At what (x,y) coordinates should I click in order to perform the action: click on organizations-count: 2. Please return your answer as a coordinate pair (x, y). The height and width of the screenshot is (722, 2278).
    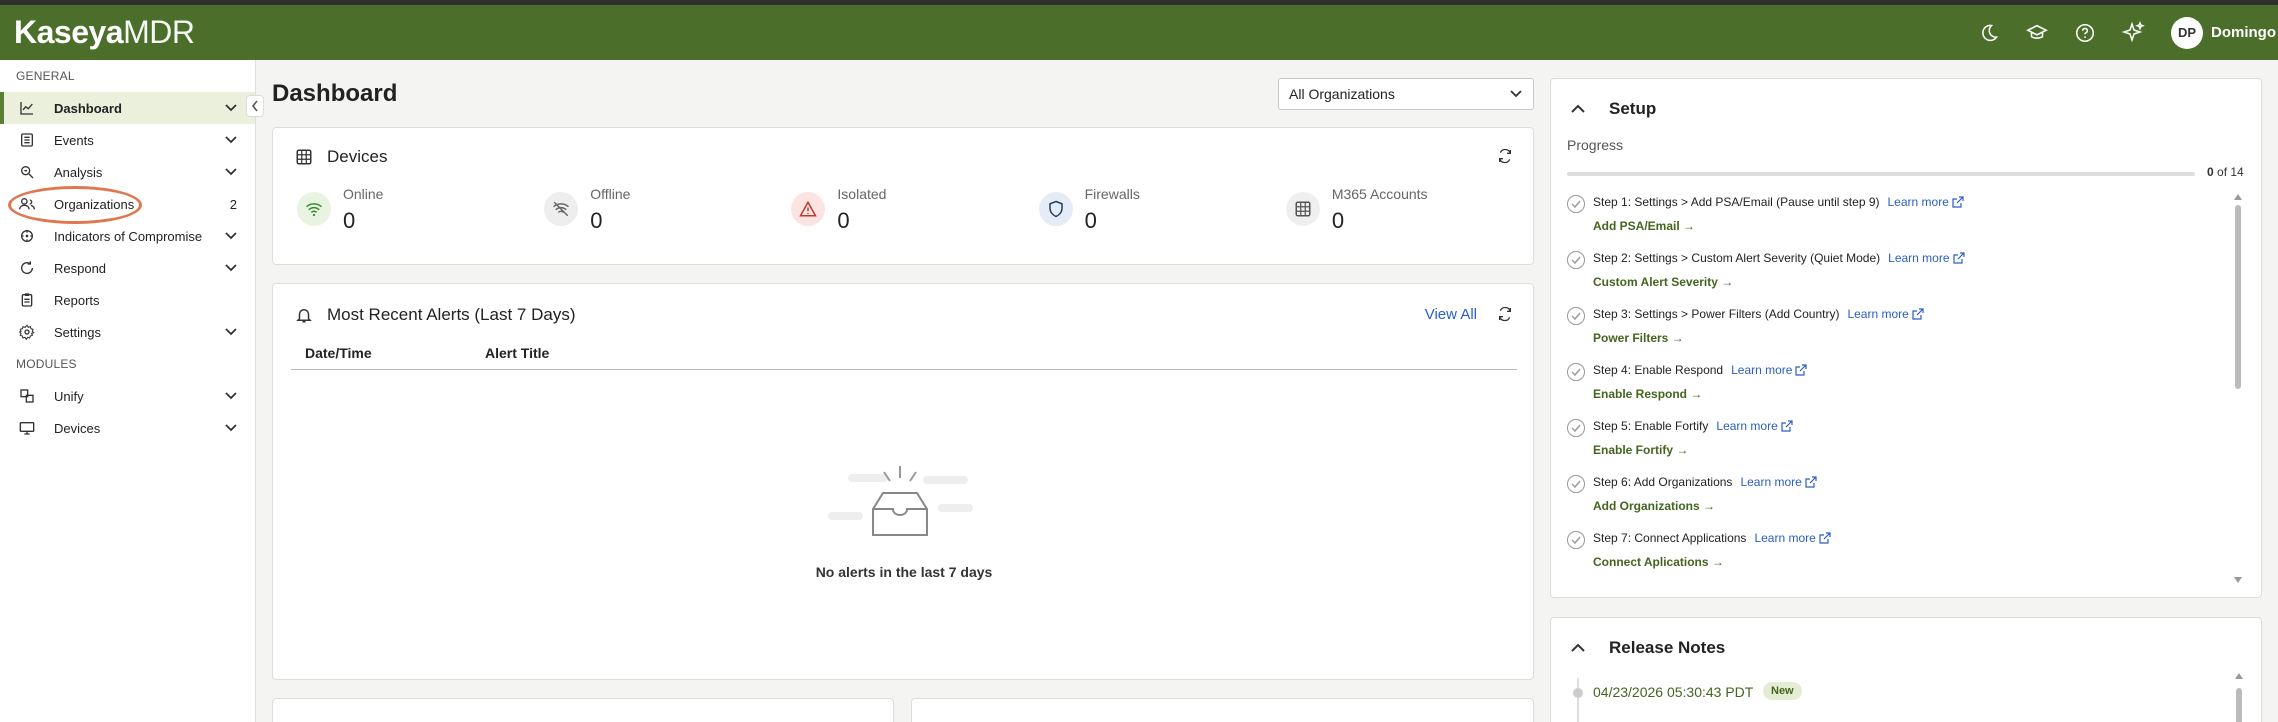
    Looking at the image, I should click on (233, 204).